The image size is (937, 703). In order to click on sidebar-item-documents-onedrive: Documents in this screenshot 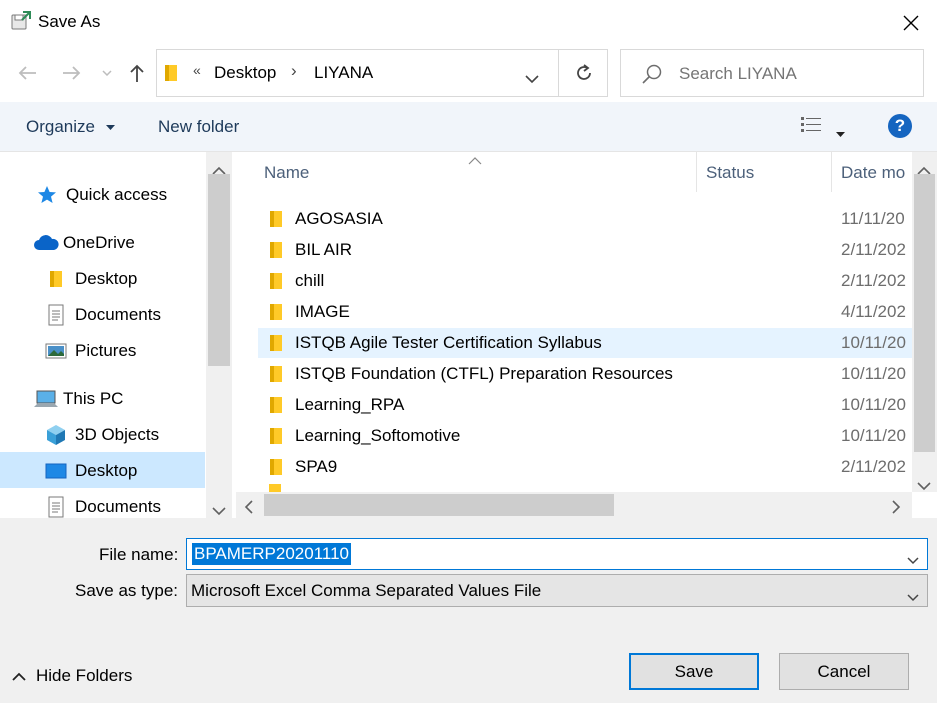, I will do `click(103, 315)`.